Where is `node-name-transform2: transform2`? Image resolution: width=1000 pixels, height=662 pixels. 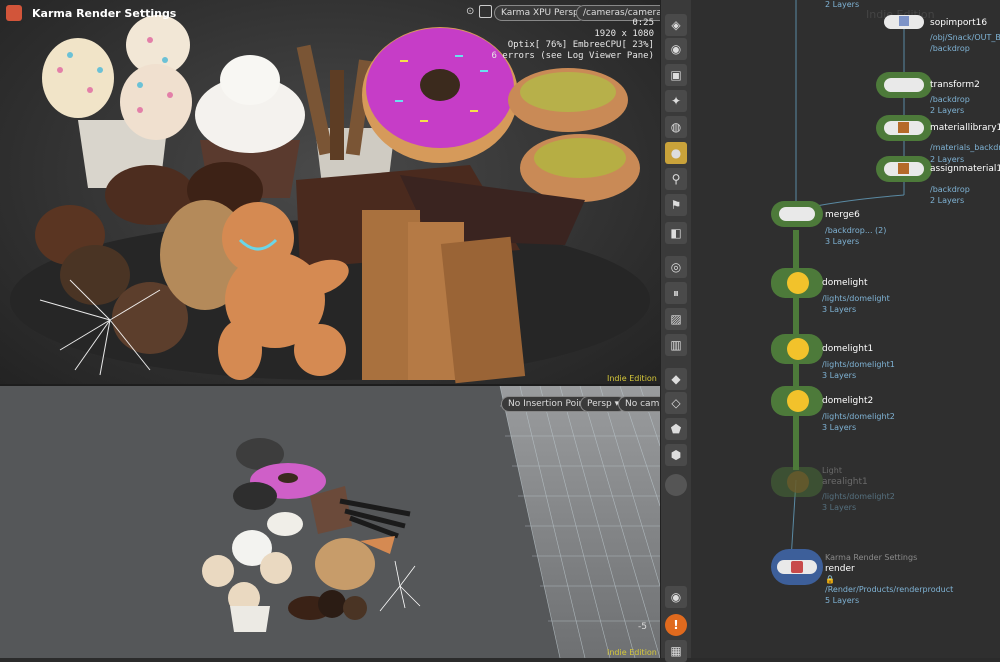 node-name-transform2: transform2 is located at coordinates (955, 85).